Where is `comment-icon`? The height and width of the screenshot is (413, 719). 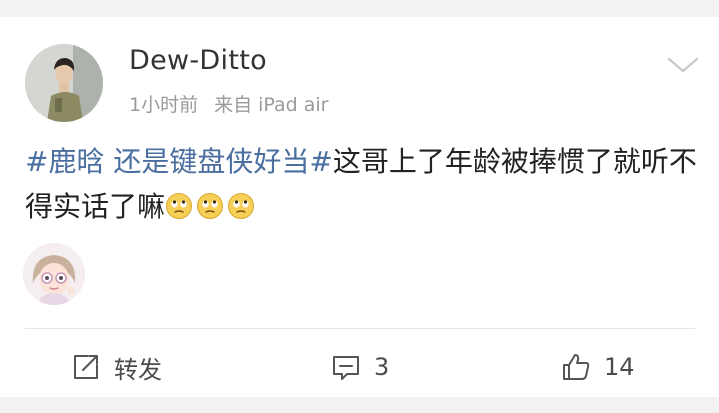 comment-icon is located at coordinates (346, 367).